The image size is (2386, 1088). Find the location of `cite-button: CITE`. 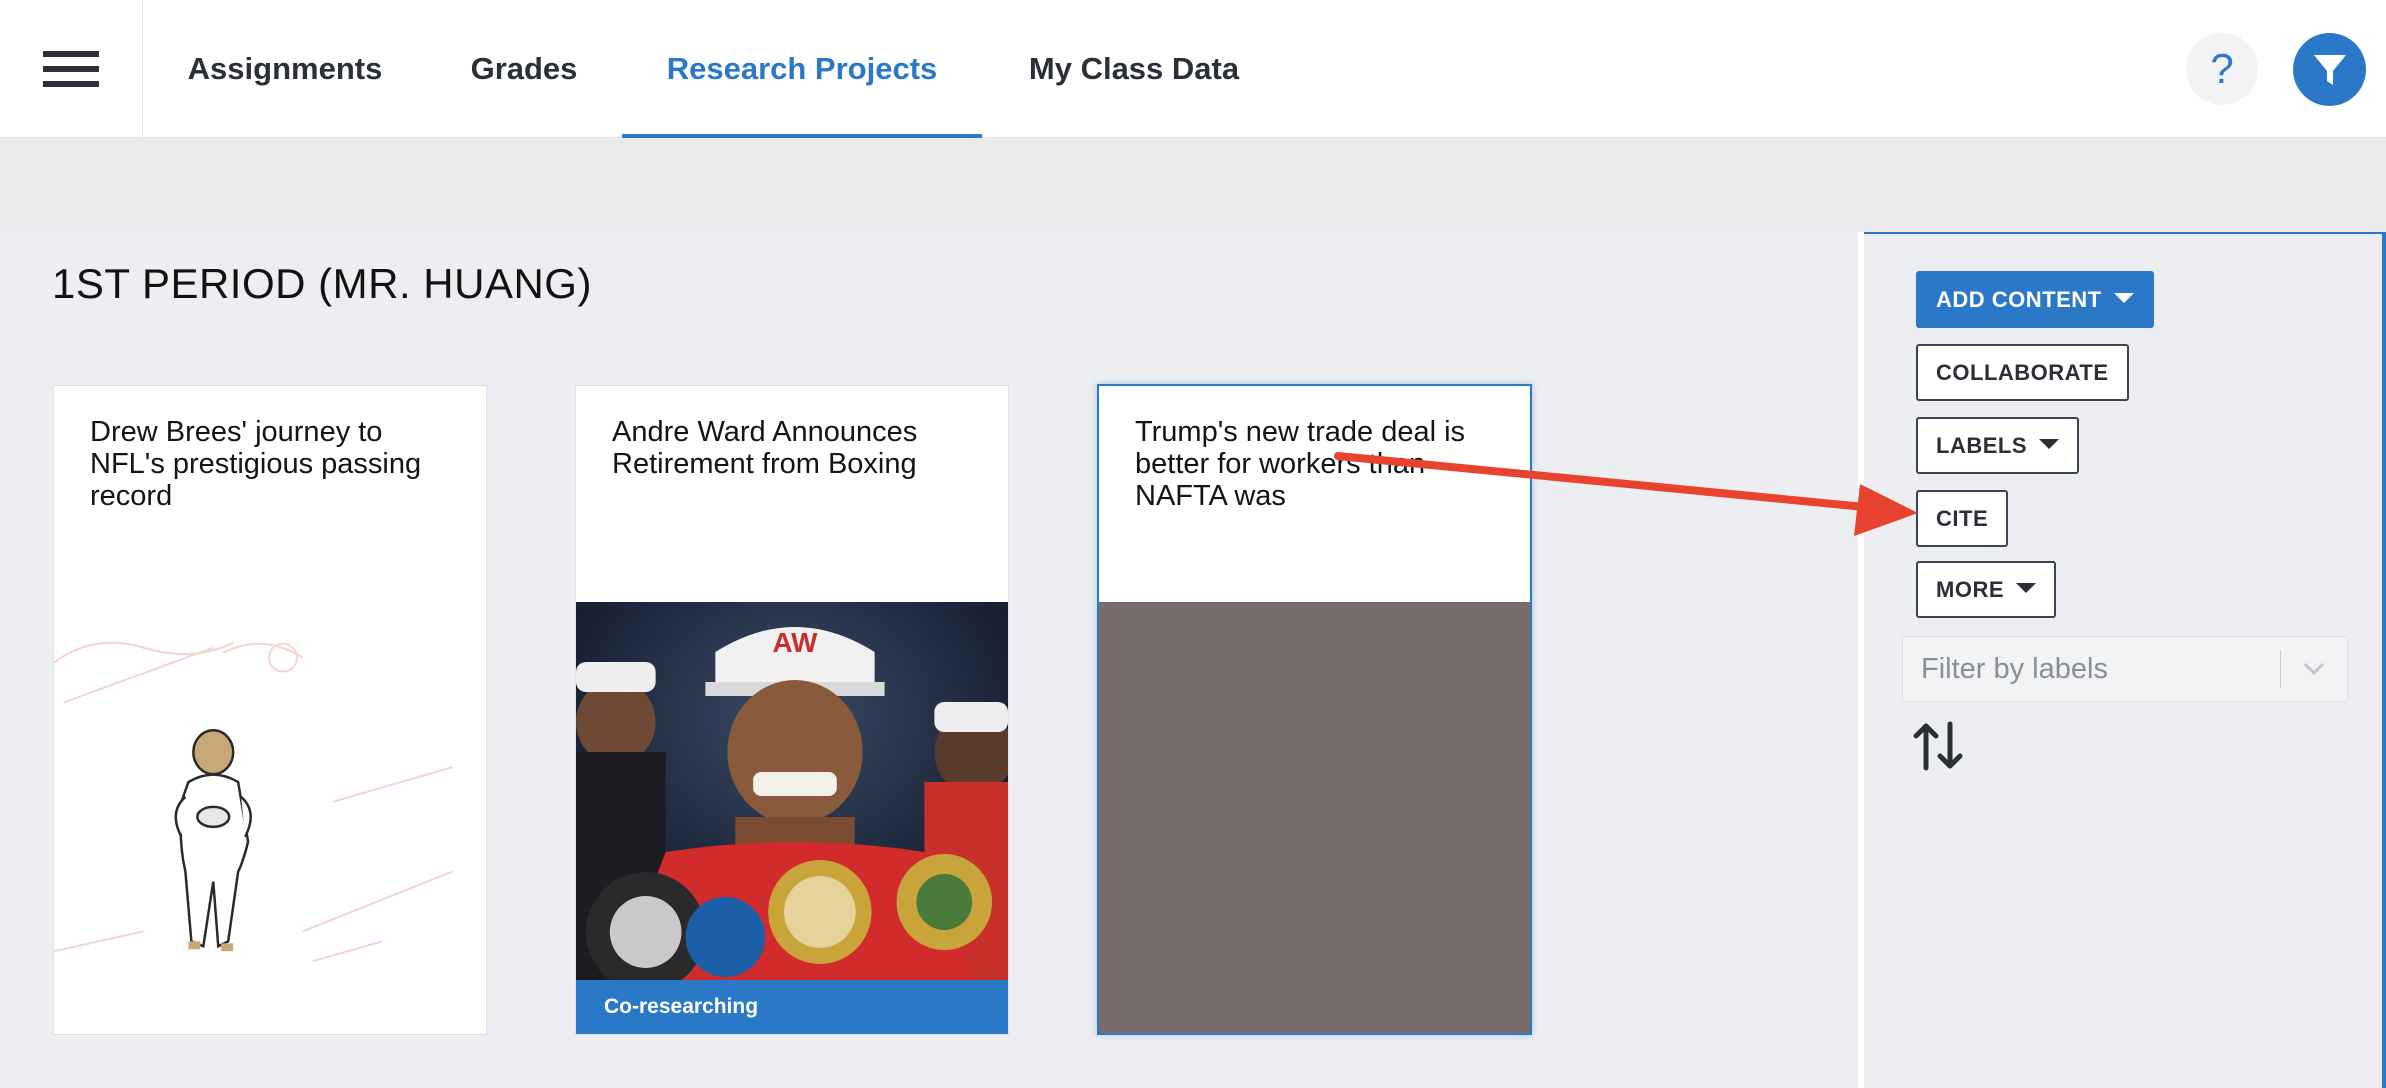

cite-button: CITE is located at coordinates (1962, 518).